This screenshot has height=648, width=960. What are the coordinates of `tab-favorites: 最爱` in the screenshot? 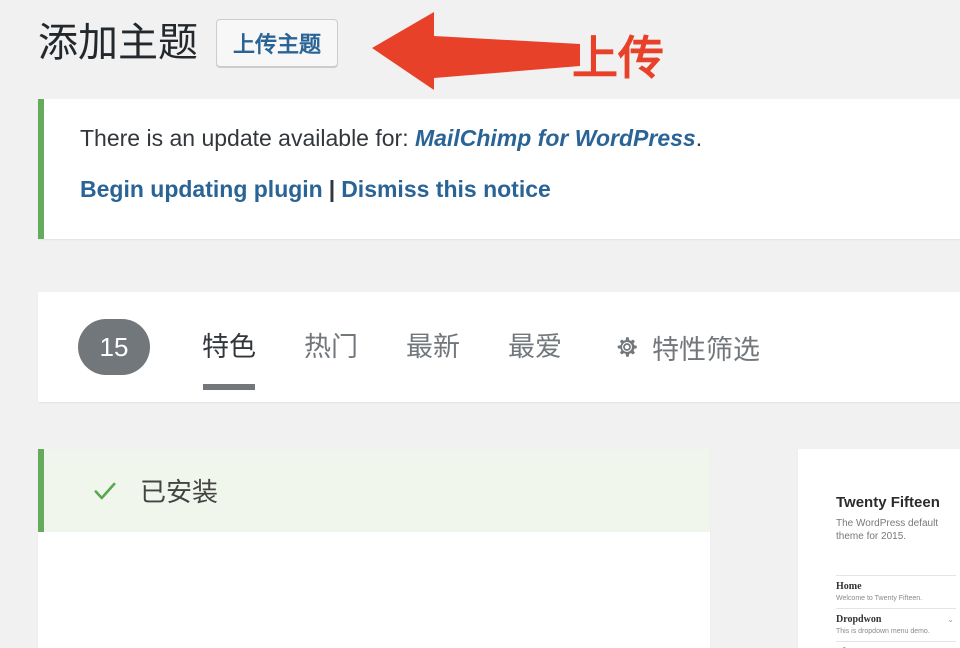 It's located at (535, 347).